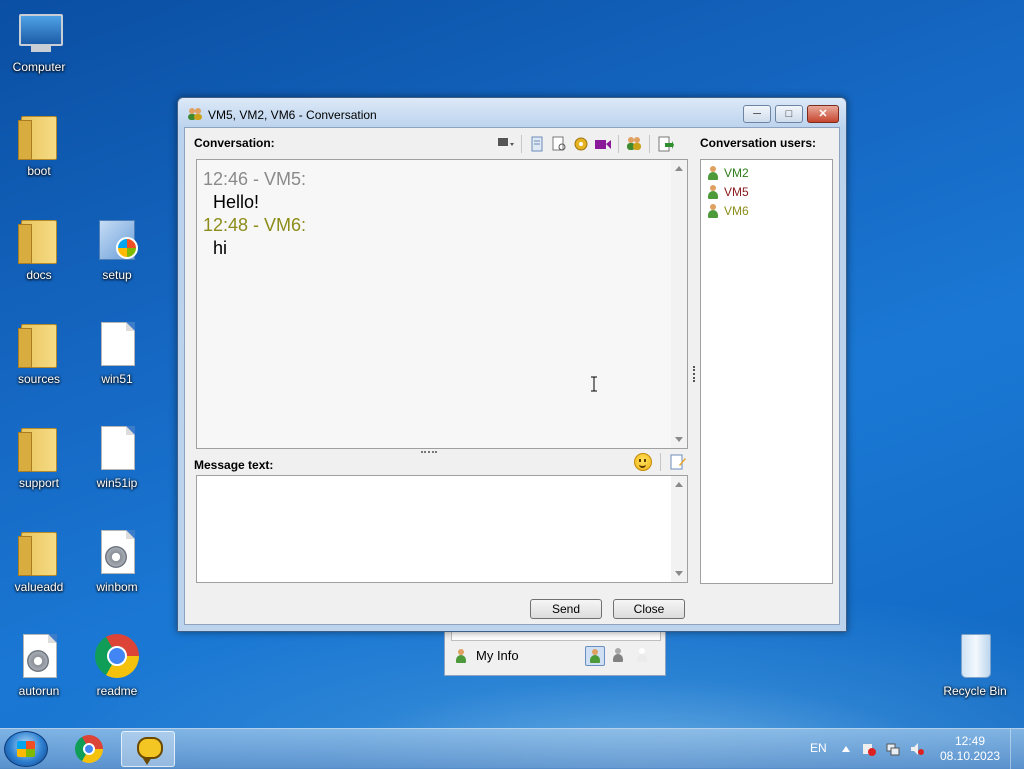  Describe the element at coordinates (679, 304) in the screenshot. I see `conversation-scrollbar` at that location.